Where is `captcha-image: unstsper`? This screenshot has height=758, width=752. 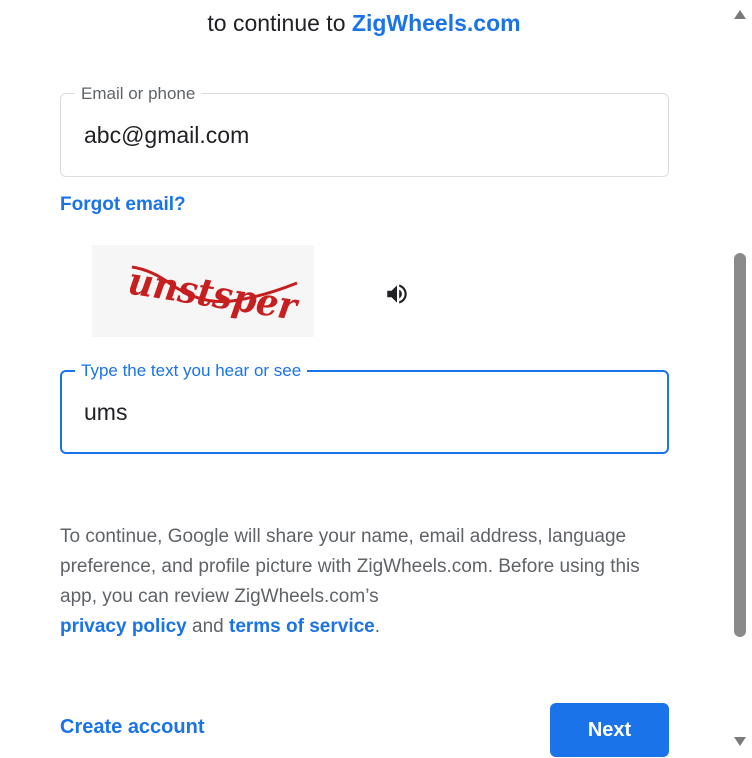 captcha-image: unstsper is located at coordinates (203, 291).